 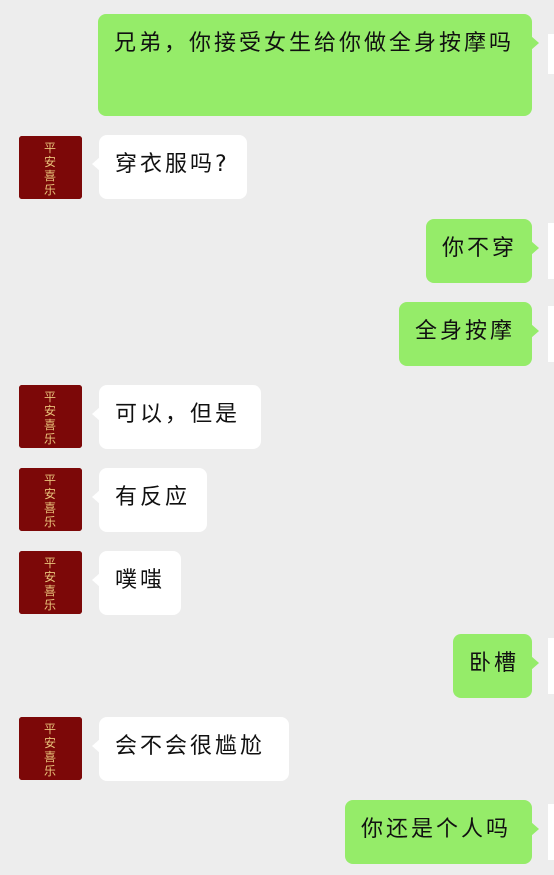 What do you see at coordinates (482, 251) in the screenshot?
I see `message-bubble-sent: 你不穿` at bounding box center [482, 251].